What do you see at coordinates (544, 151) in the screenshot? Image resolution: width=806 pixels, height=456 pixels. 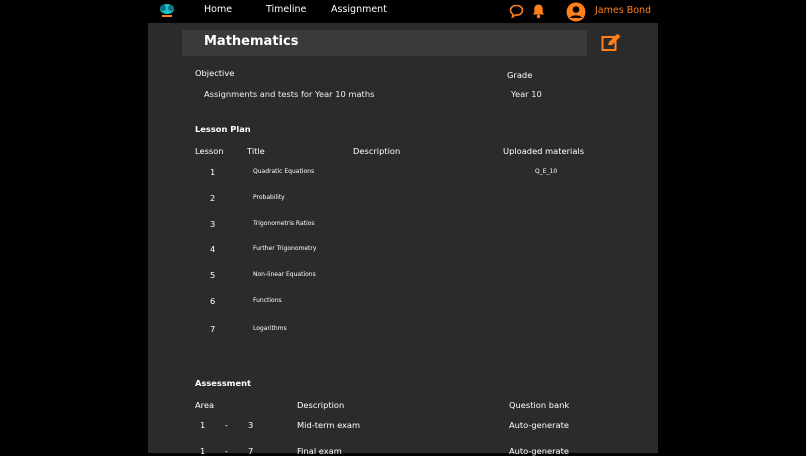 I see `col-materials-header: Uploaded materials` at bounding box center [544, 151].